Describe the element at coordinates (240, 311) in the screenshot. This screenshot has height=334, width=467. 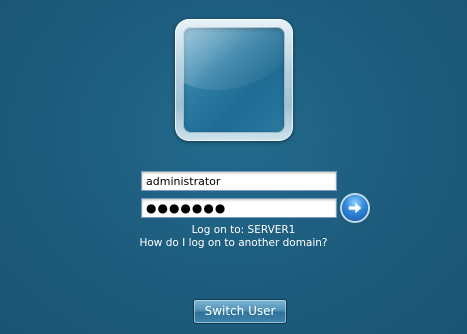
I see `switch-user-button: Switch User` at that location.